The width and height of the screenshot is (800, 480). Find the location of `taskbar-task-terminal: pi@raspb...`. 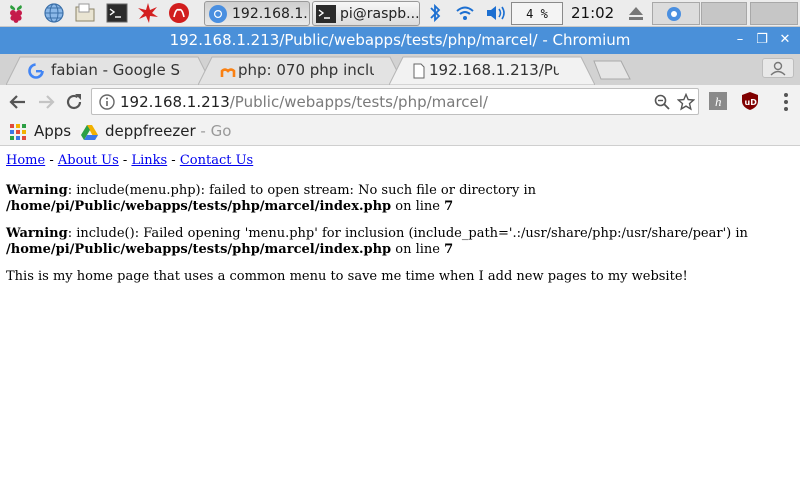

taskbar-task-terminal: pi@raspb... is located at coordinates (366, 13).